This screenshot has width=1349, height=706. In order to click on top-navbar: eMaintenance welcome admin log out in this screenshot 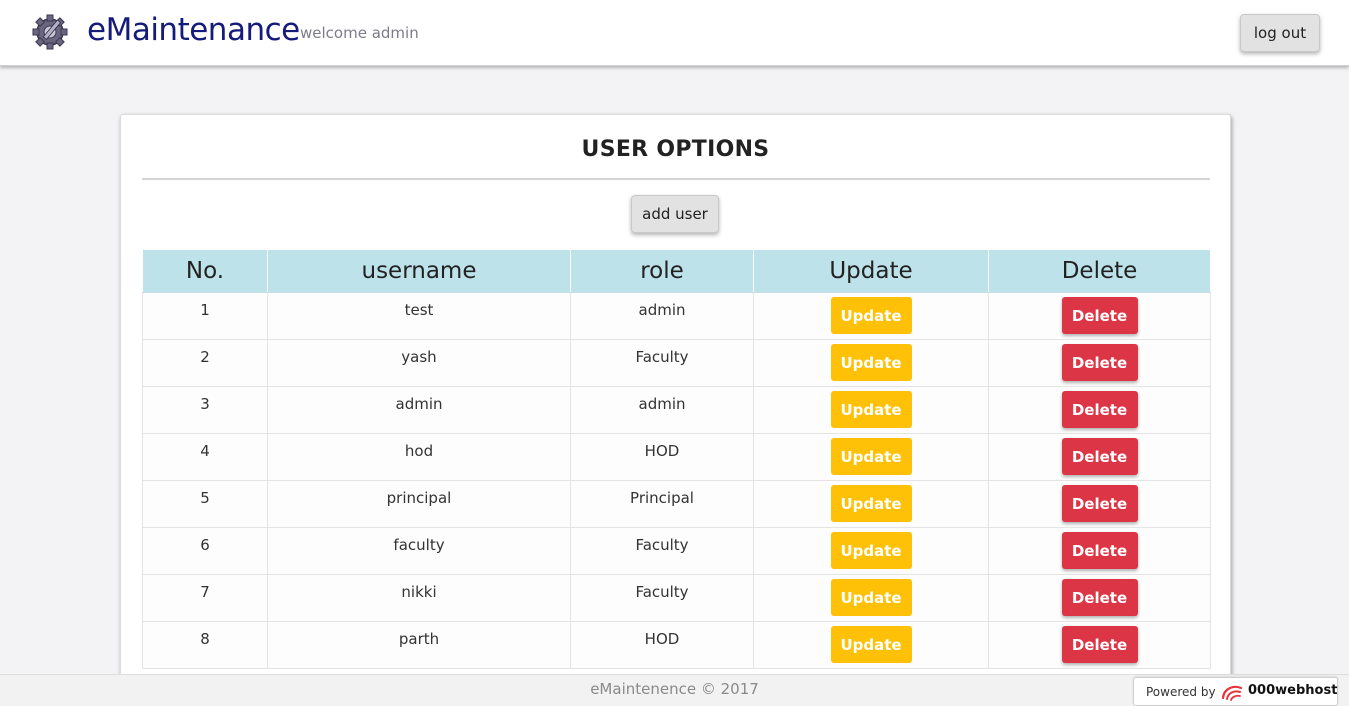, I will do `click(674, 33)`.